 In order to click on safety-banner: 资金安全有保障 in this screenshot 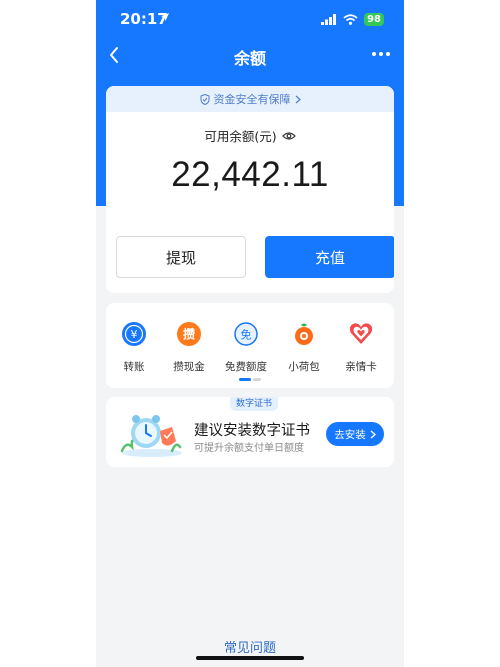, I will do `click(250, 99)`.